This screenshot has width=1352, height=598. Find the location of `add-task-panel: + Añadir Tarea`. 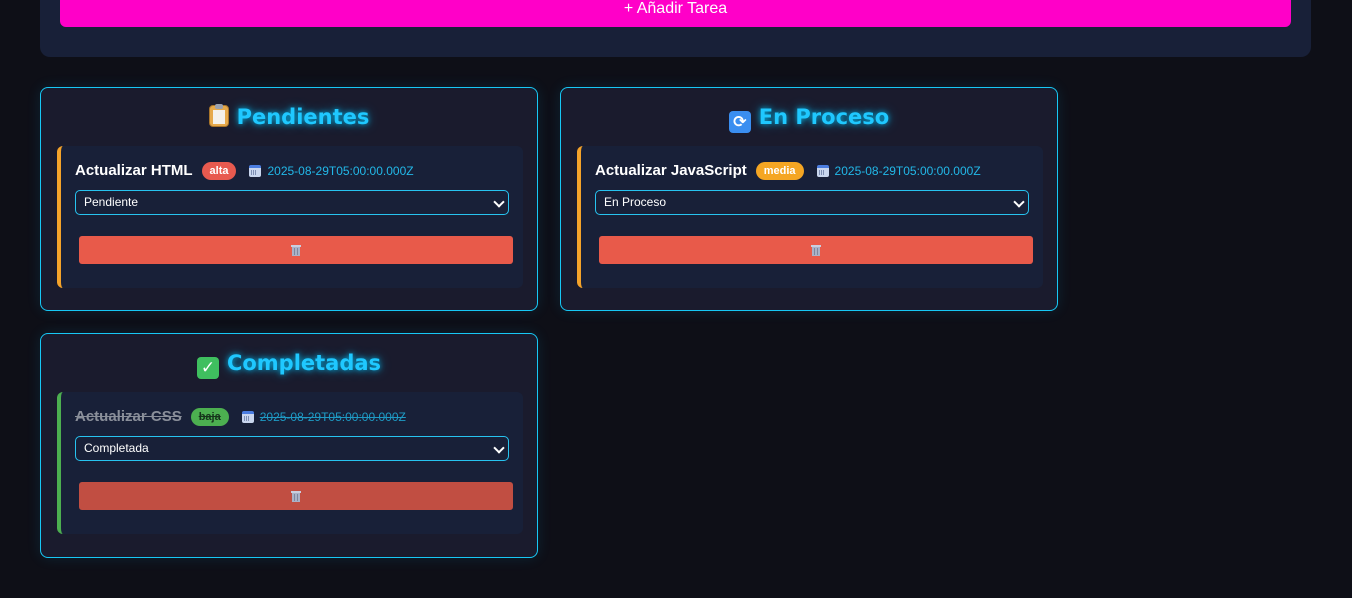

add-task-panel: + Añadir Tarea is located at coordinates (675, 28).